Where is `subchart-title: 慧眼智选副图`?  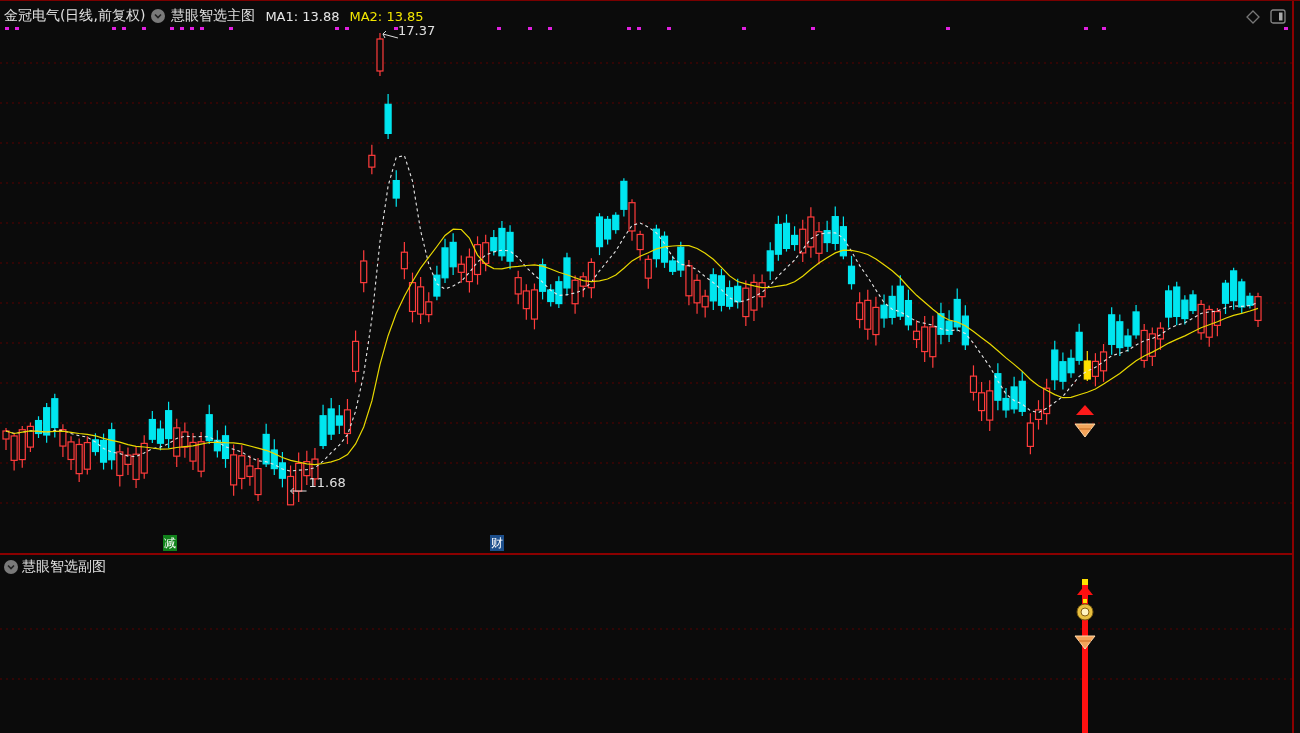 subchart-title: 慧眼智选副图 is located at coordinates (64, 567).